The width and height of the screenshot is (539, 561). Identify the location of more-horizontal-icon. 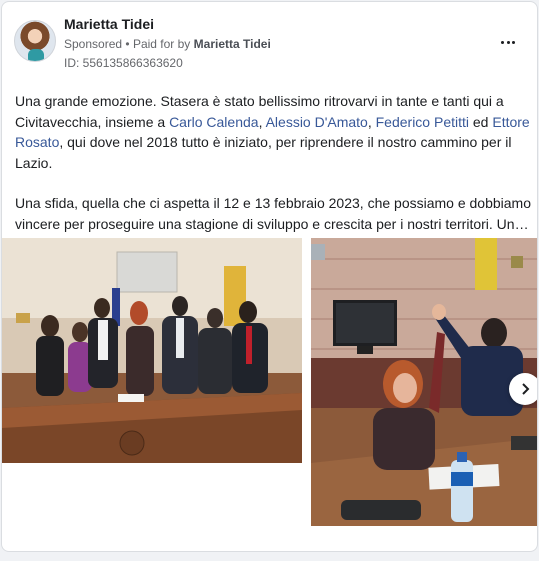
(503, 42).